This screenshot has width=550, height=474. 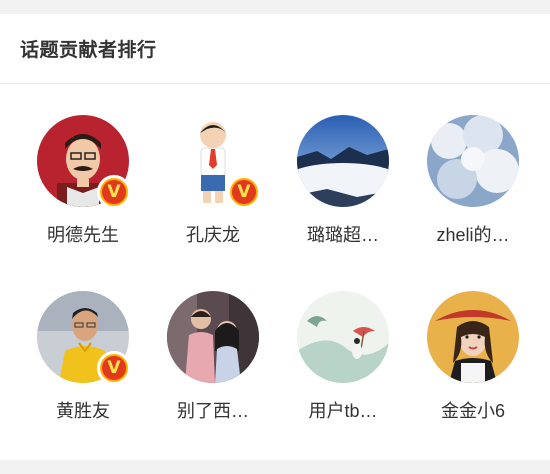 What do you see at coordinates (275, 49) in the screenshot?
I see `card-header: 话题贡献者排行` at bounding box center [275, 49].